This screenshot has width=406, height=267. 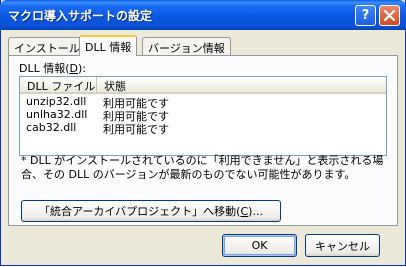 I want to click on tab-dll-info: DLL 情報, so click(x=108, y=45).